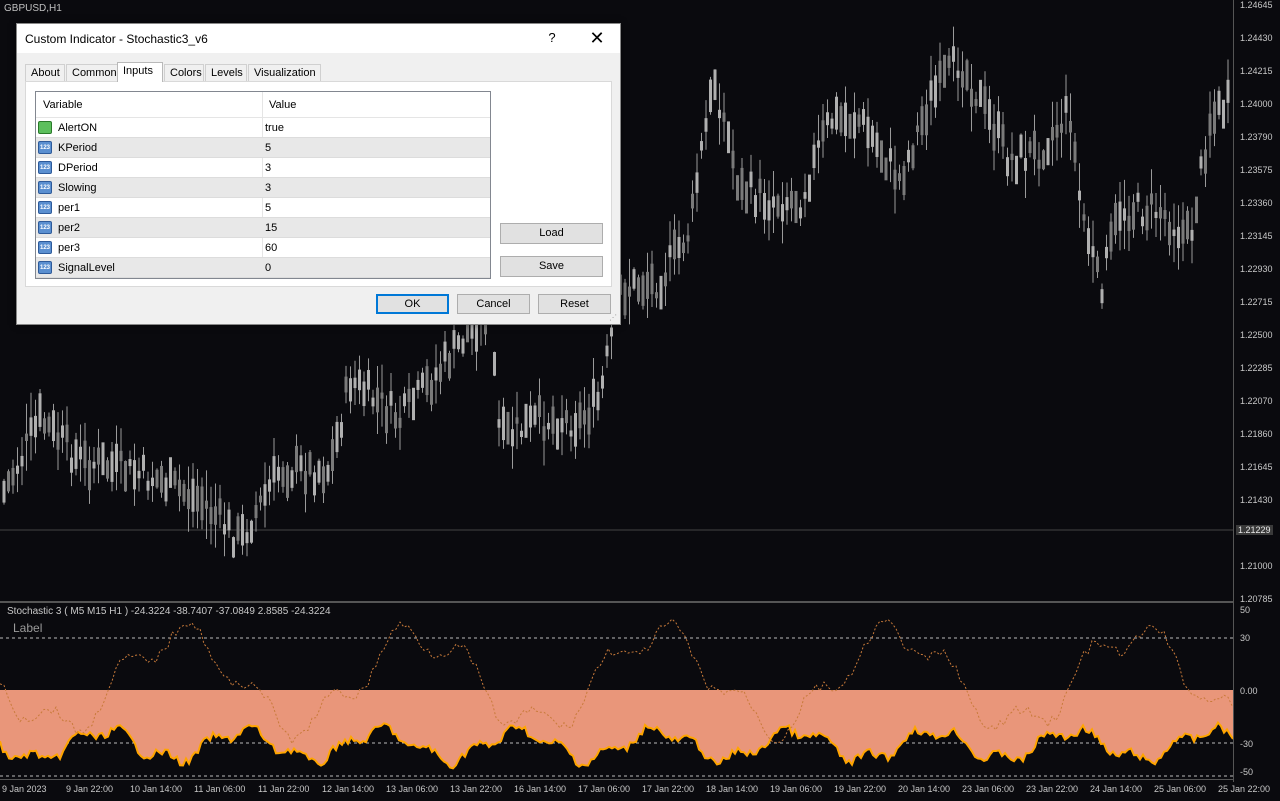  Describe the element at coordinates (613, 317) in the screenshot. I see `resize-grip-icon: ⋰` at that location.